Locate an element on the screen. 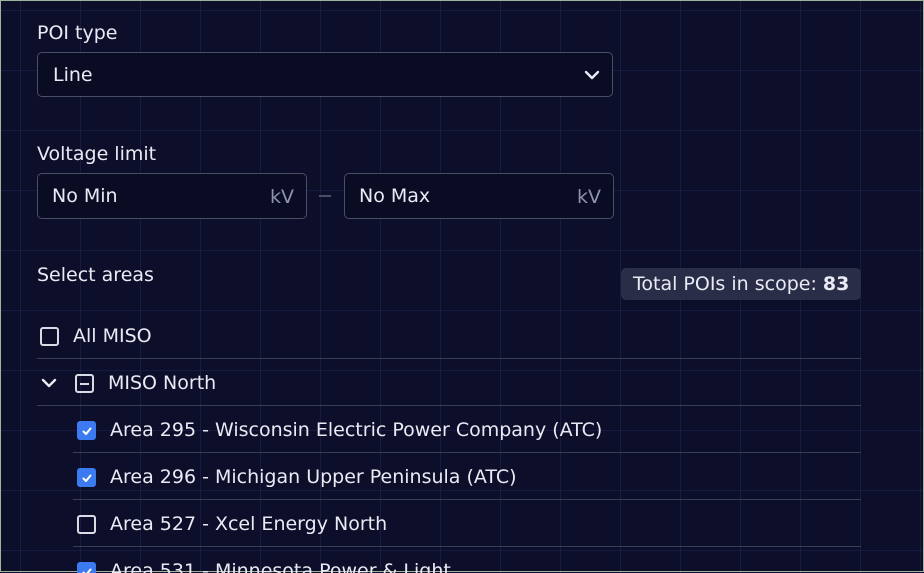 This screenshot has width=924, height=573. voltage-min-unit: kV is located at coordinates (281, 197).